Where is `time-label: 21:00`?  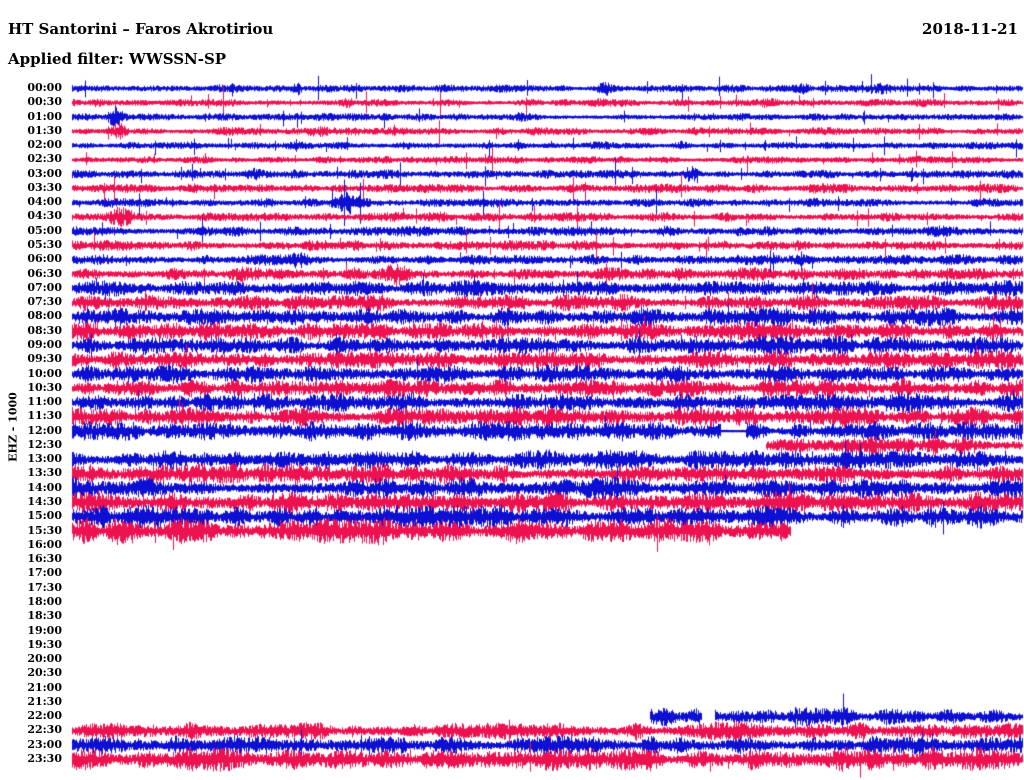 time-label: 21:00 is located at coordinates (44, 687).